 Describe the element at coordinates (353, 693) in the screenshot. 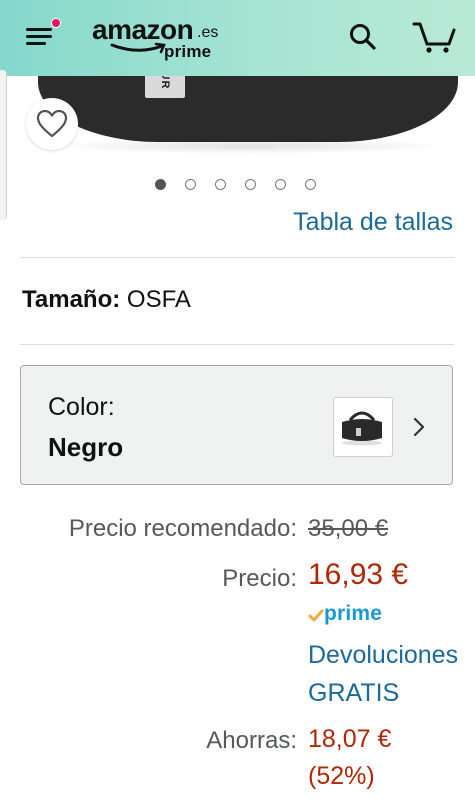

I see `free-returns-link-line2: GRATIS` at that location.